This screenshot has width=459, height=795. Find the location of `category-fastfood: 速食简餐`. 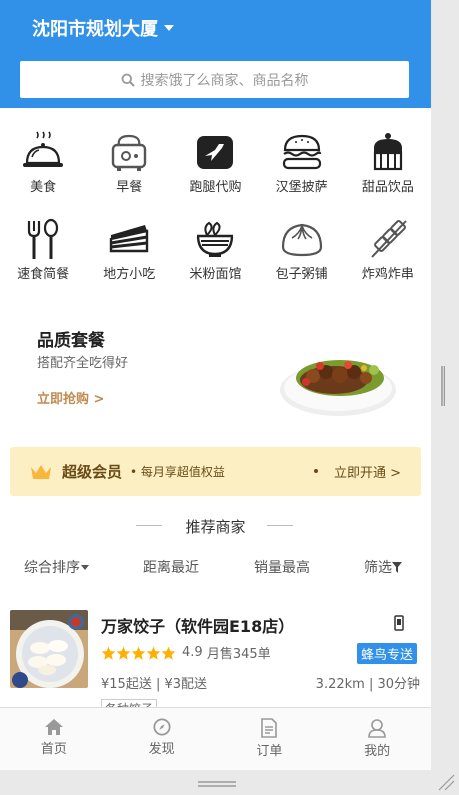

category-fastfood: 速食简餐 is located at coordinates (43, 260).